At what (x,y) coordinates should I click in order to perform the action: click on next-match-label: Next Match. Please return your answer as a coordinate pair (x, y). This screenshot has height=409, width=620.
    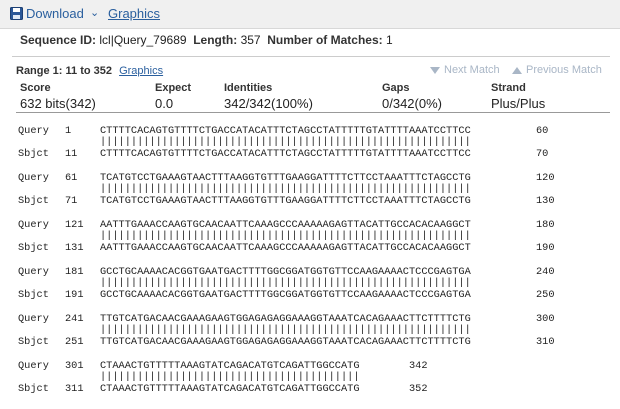
    Looking at the image, I should click on (472, 70).